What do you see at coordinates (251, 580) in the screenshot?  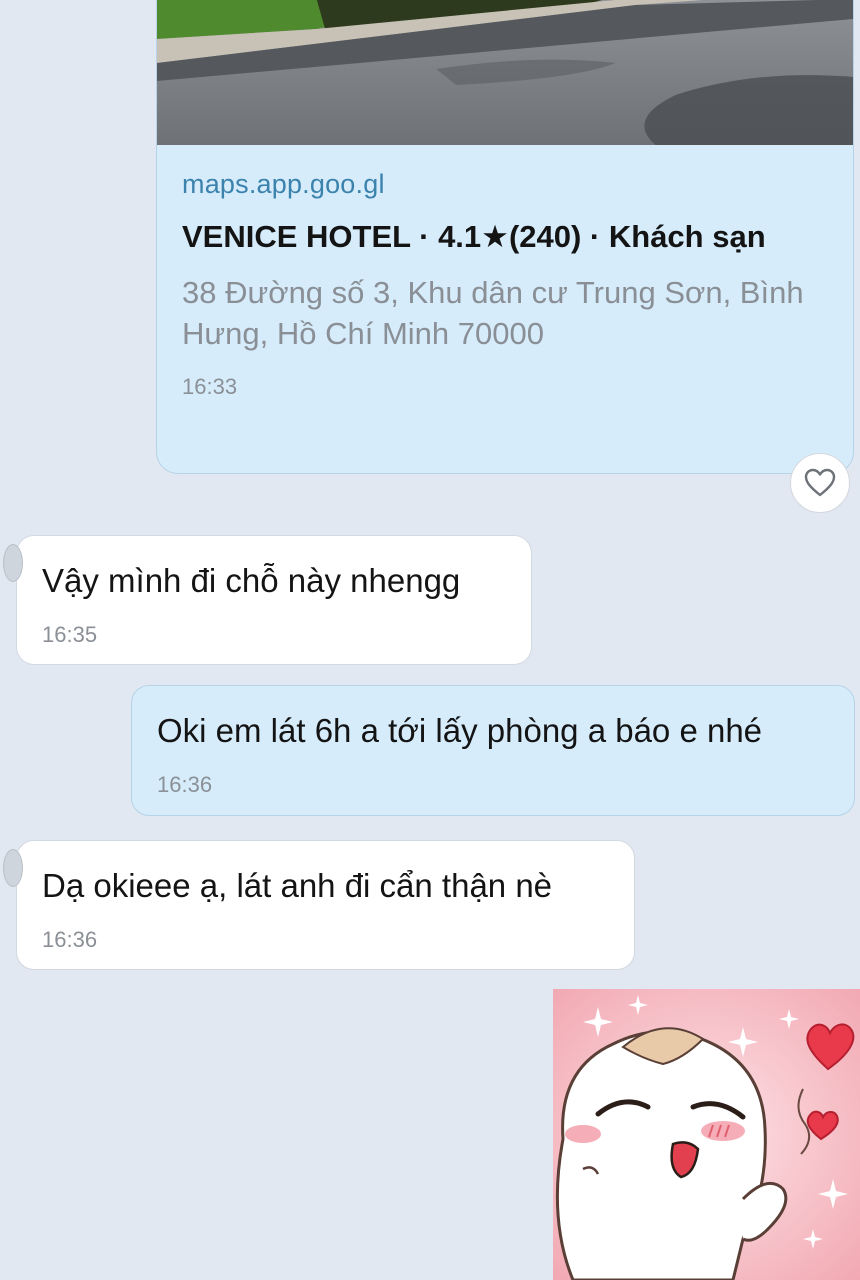 I see `message-text: Vậy mình đi chỗ này nhengg` at bounding box center [251, 580].